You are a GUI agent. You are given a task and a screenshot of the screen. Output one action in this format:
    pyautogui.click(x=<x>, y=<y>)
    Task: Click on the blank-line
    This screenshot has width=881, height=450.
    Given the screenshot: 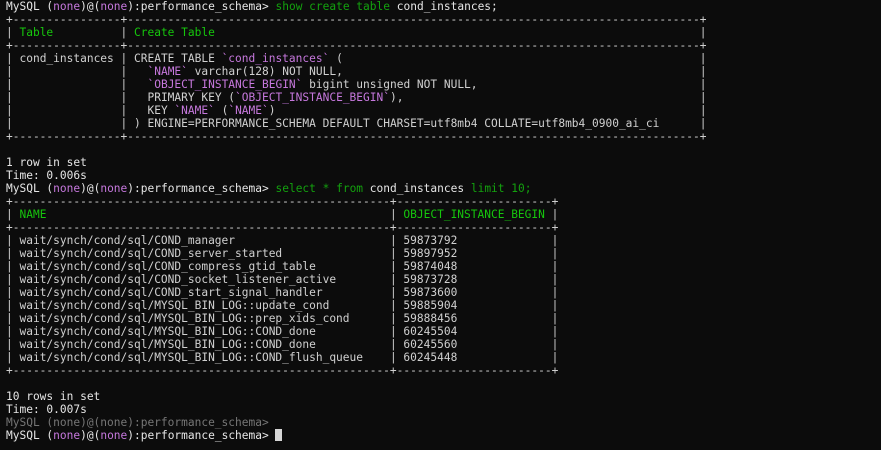 What is the action you would take?
    pyautogui.click(x=443, y=149)
    